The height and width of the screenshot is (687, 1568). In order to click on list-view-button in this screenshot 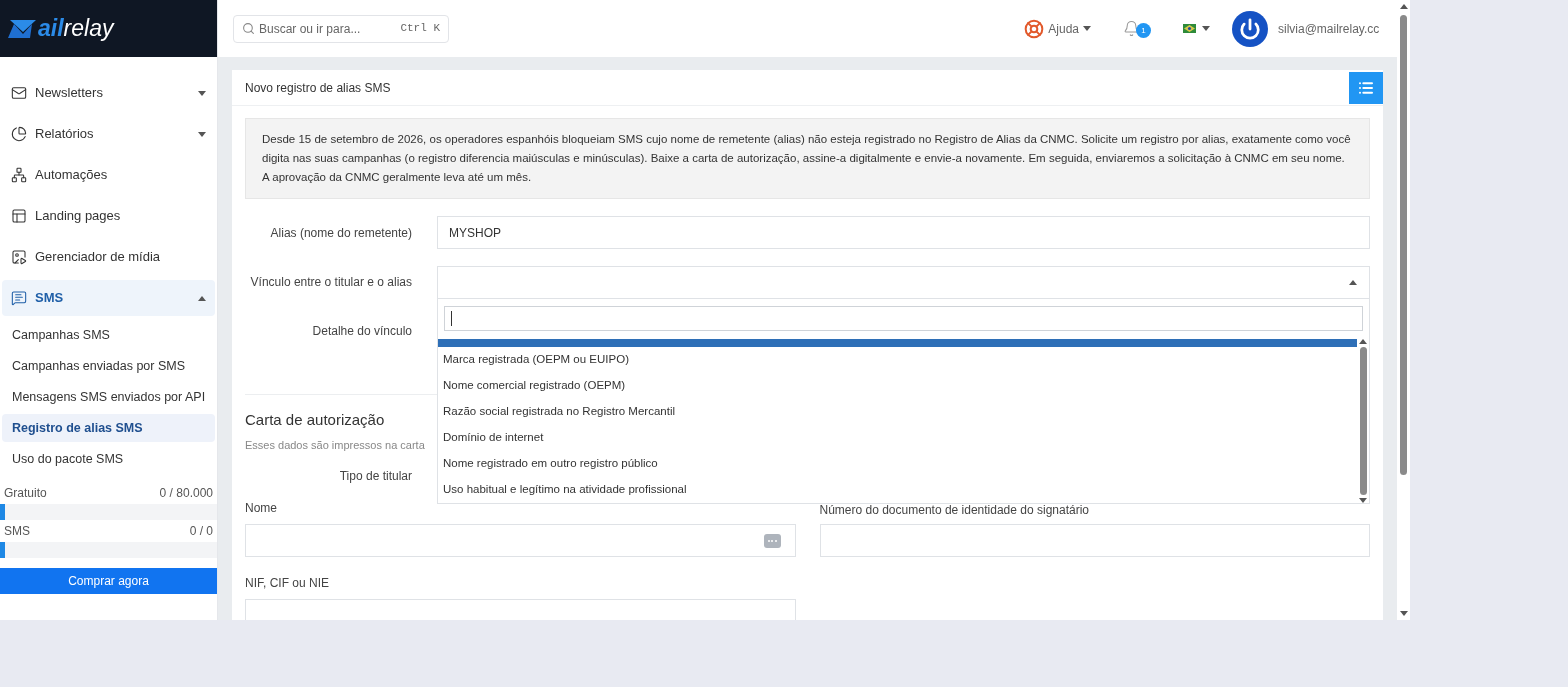, I will do `click(1366, 88)`.